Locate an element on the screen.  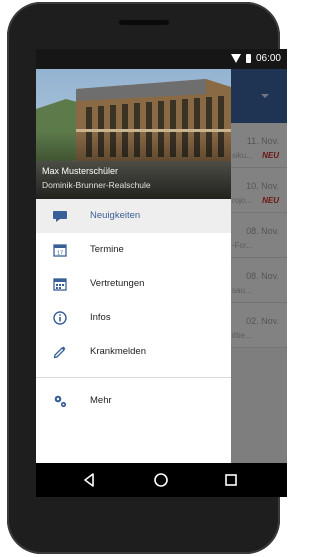
menu-item-infos: Infos is located at coordinates (133, 318).